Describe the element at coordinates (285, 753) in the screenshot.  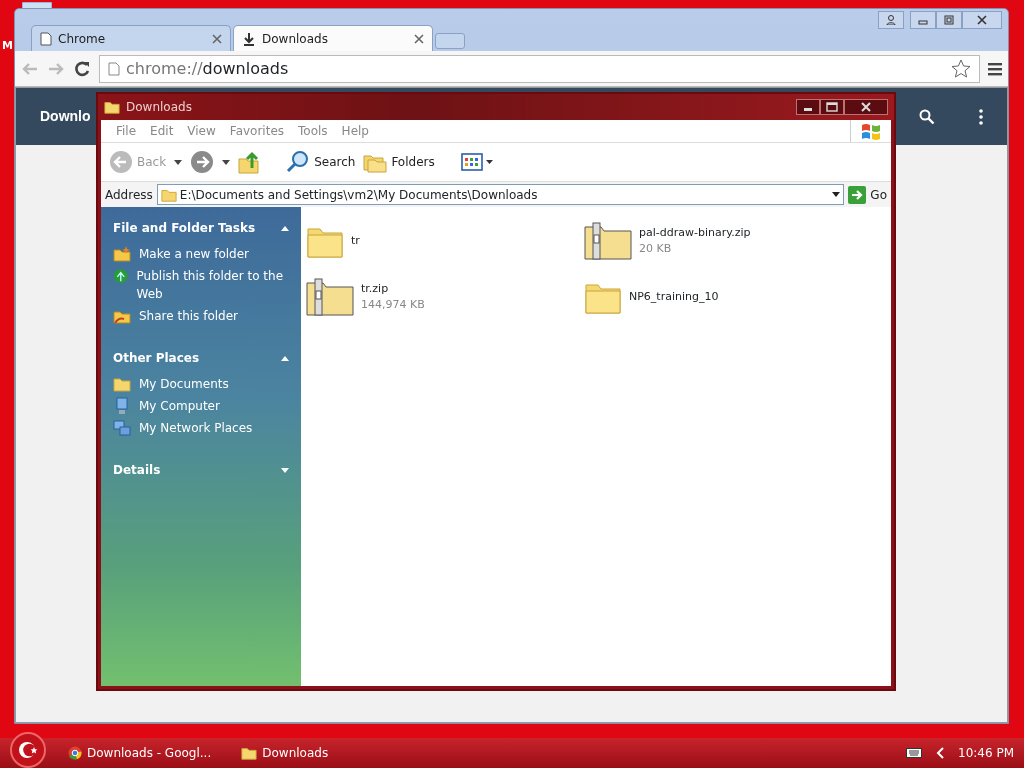
I see `taskbar-button: Downloads` at that location.